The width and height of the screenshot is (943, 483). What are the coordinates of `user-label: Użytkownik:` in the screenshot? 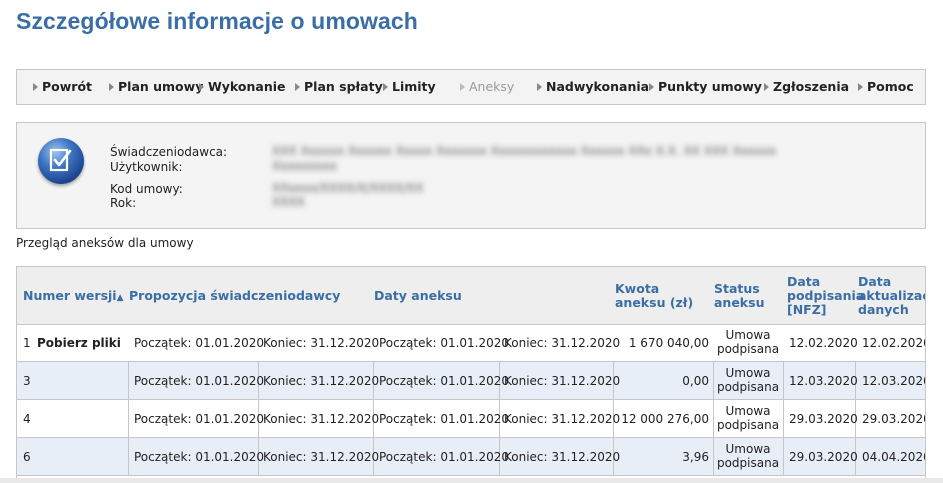 It's located at (146, 167).